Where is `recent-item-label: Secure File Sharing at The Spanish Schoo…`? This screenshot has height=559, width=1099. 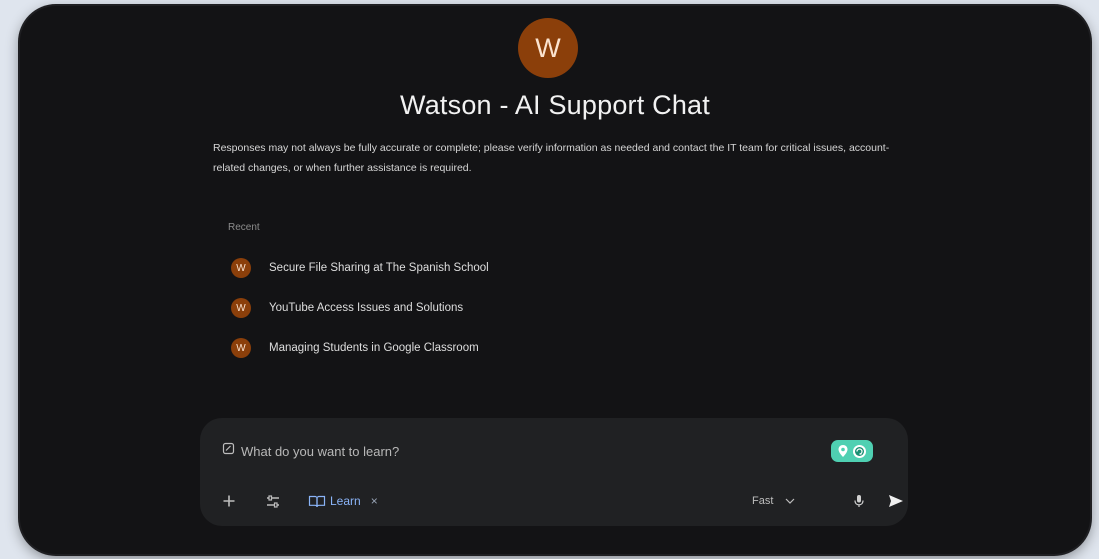 recent-item-label: Secure File Sharing at The Spanish Schoo… is located at coordinates (379, 268).